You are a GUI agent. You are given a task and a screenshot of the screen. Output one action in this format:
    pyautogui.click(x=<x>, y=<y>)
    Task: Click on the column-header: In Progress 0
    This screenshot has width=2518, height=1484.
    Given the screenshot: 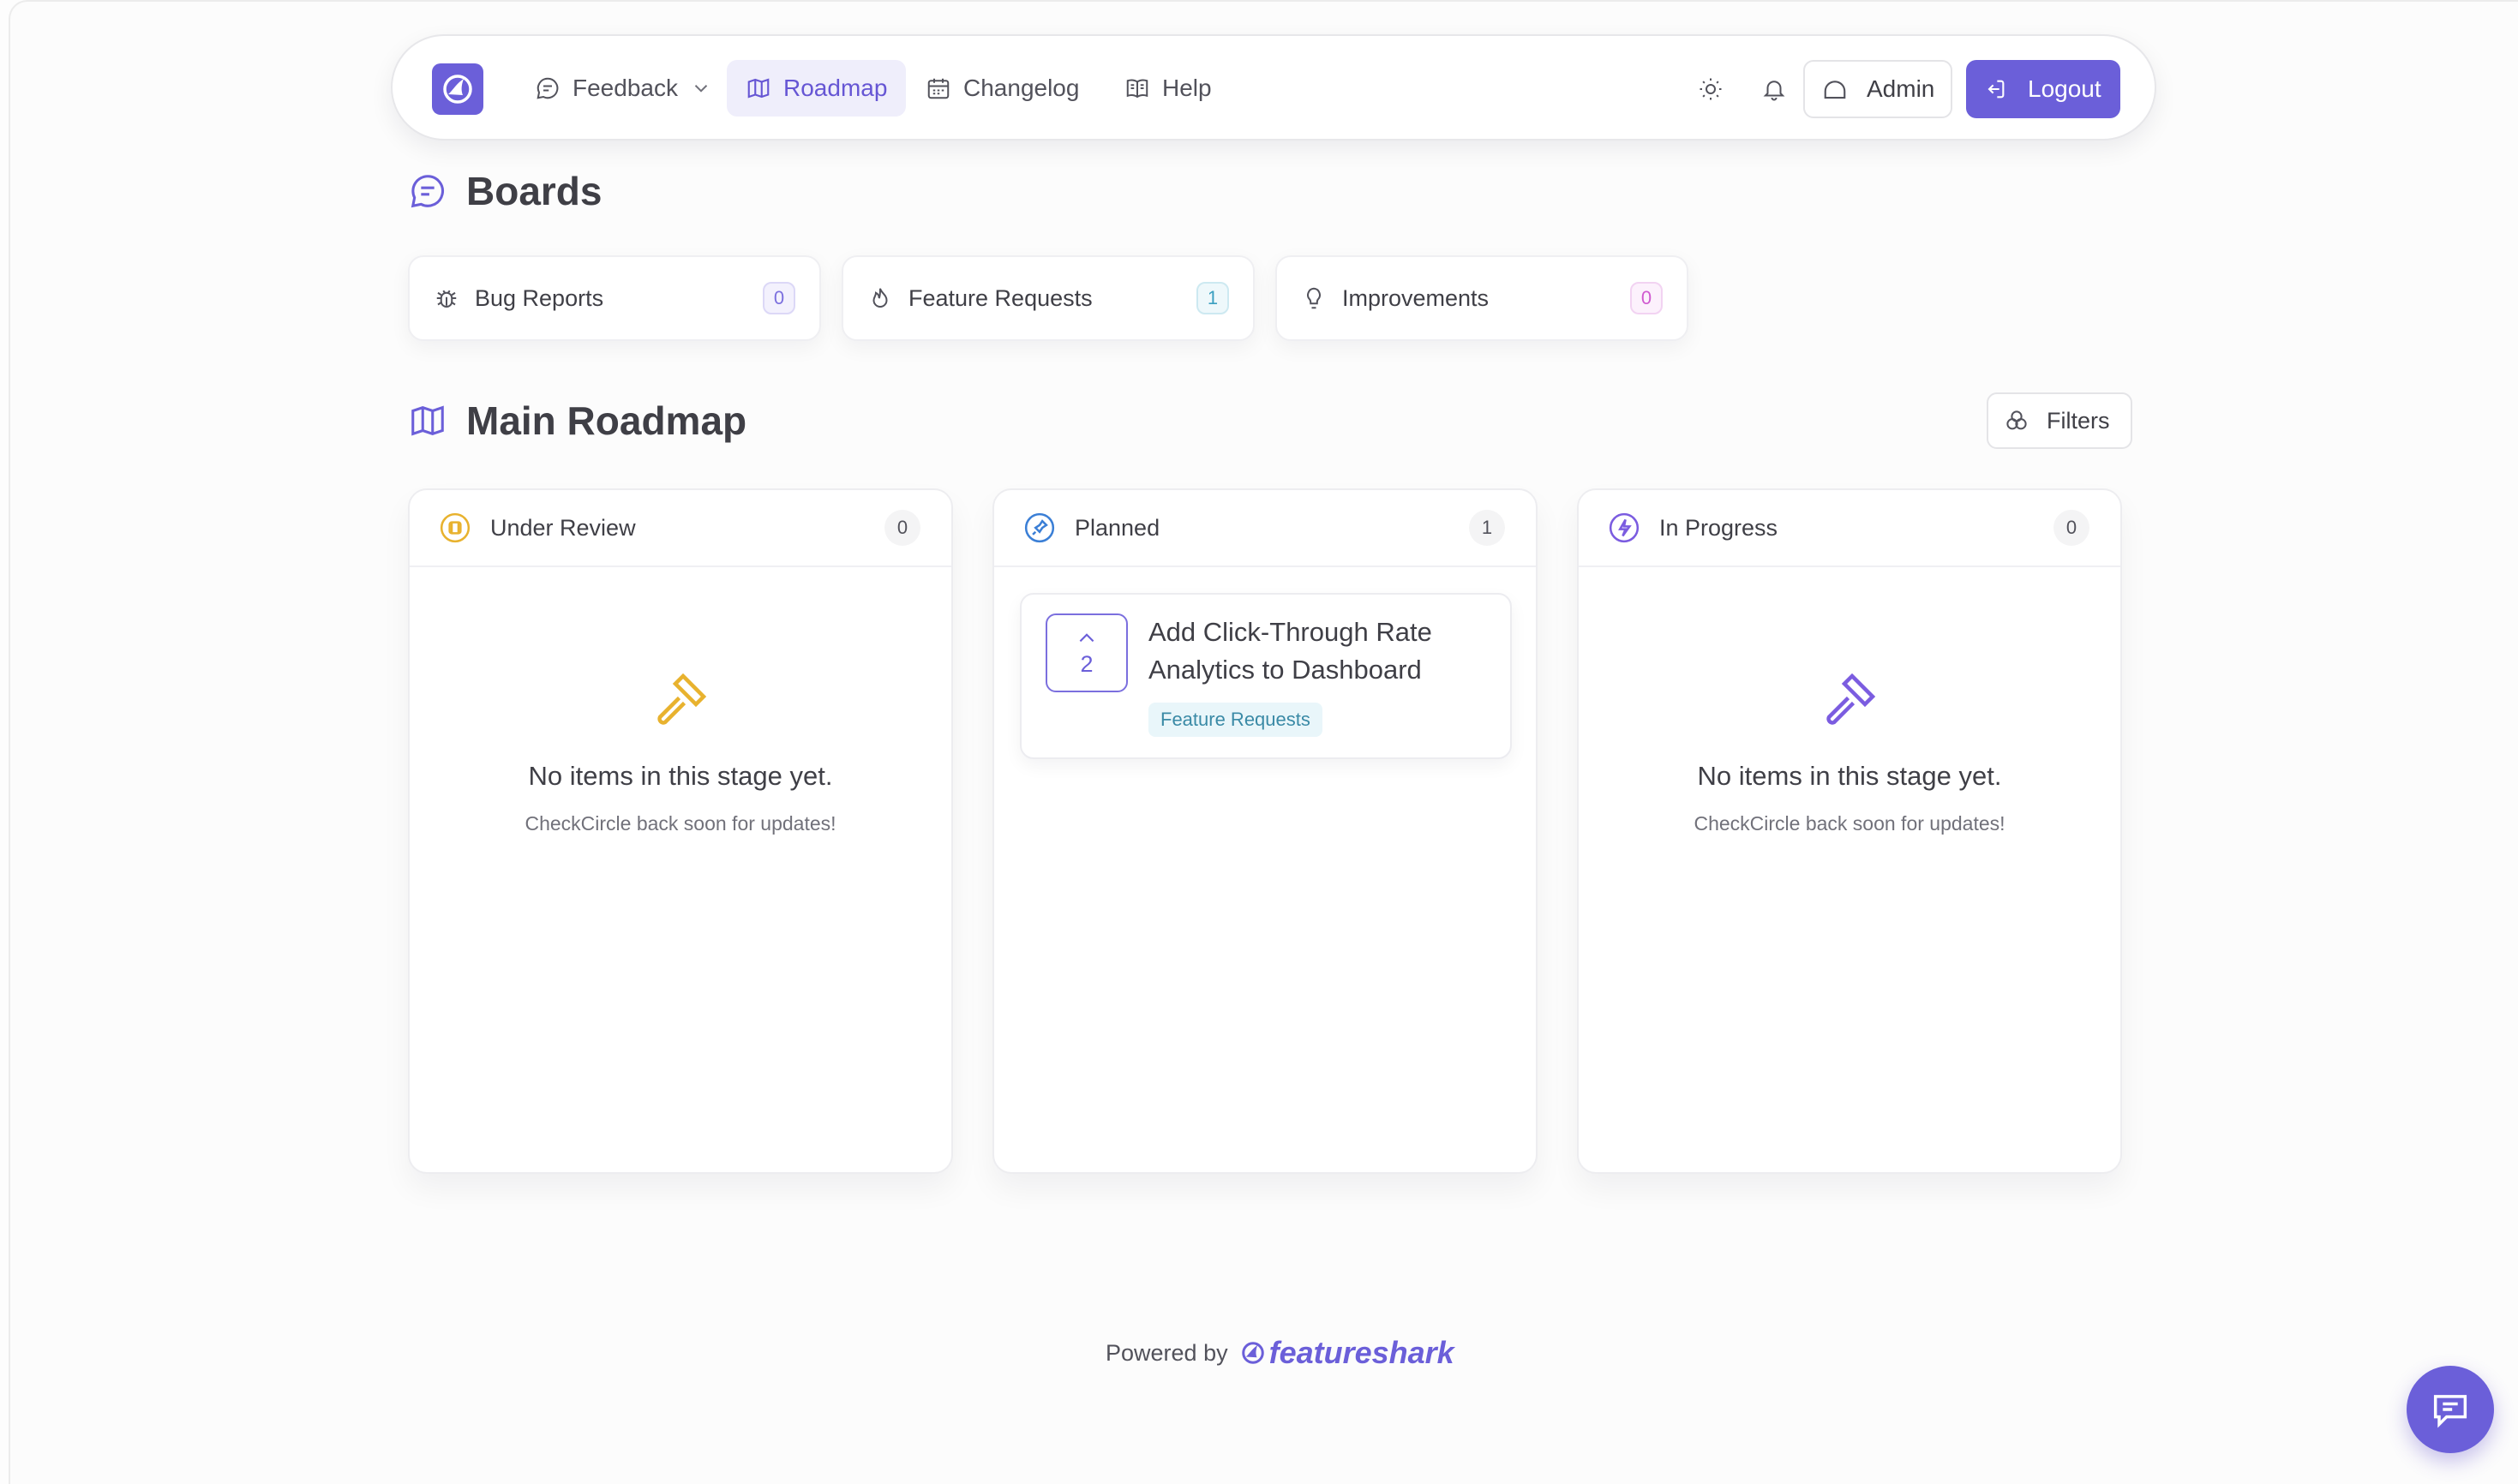 What is the action you would take?
    pyautogui.click(x=1849, y=528)
    